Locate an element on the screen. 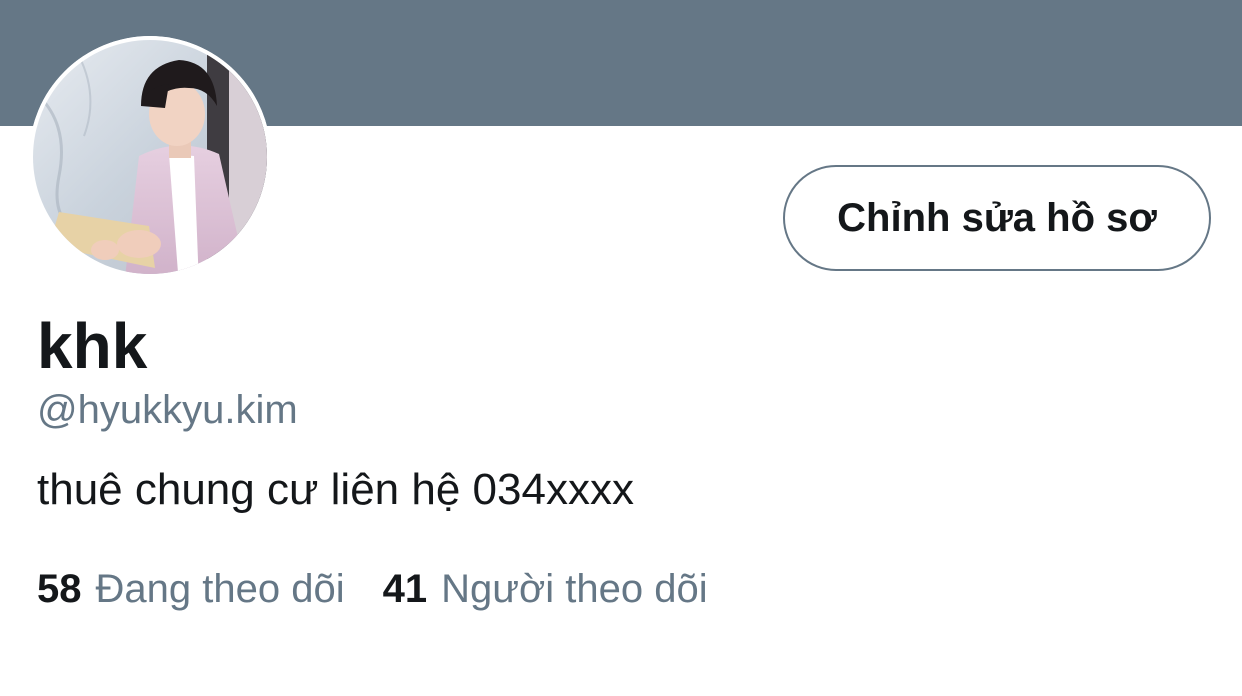 Image resolution: width=1242 pixels, height=696 pixels. following-label: Đang theo dõi is located at coordinates (220, 589).